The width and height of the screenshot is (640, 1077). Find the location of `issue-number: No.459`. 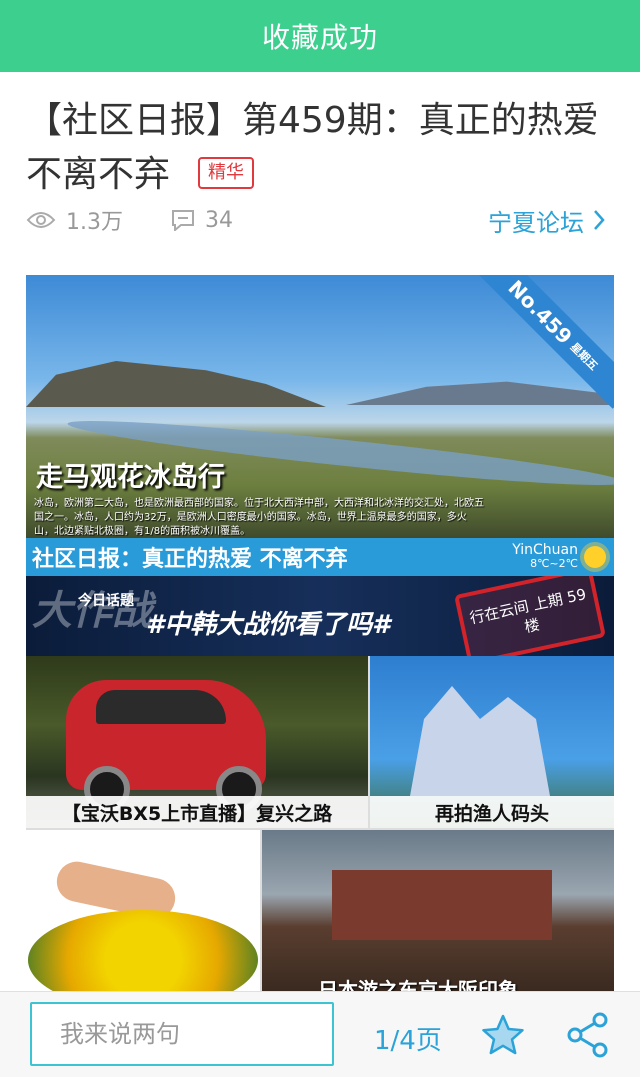

issue-number: No.459 is located at coordinates (540, 312).